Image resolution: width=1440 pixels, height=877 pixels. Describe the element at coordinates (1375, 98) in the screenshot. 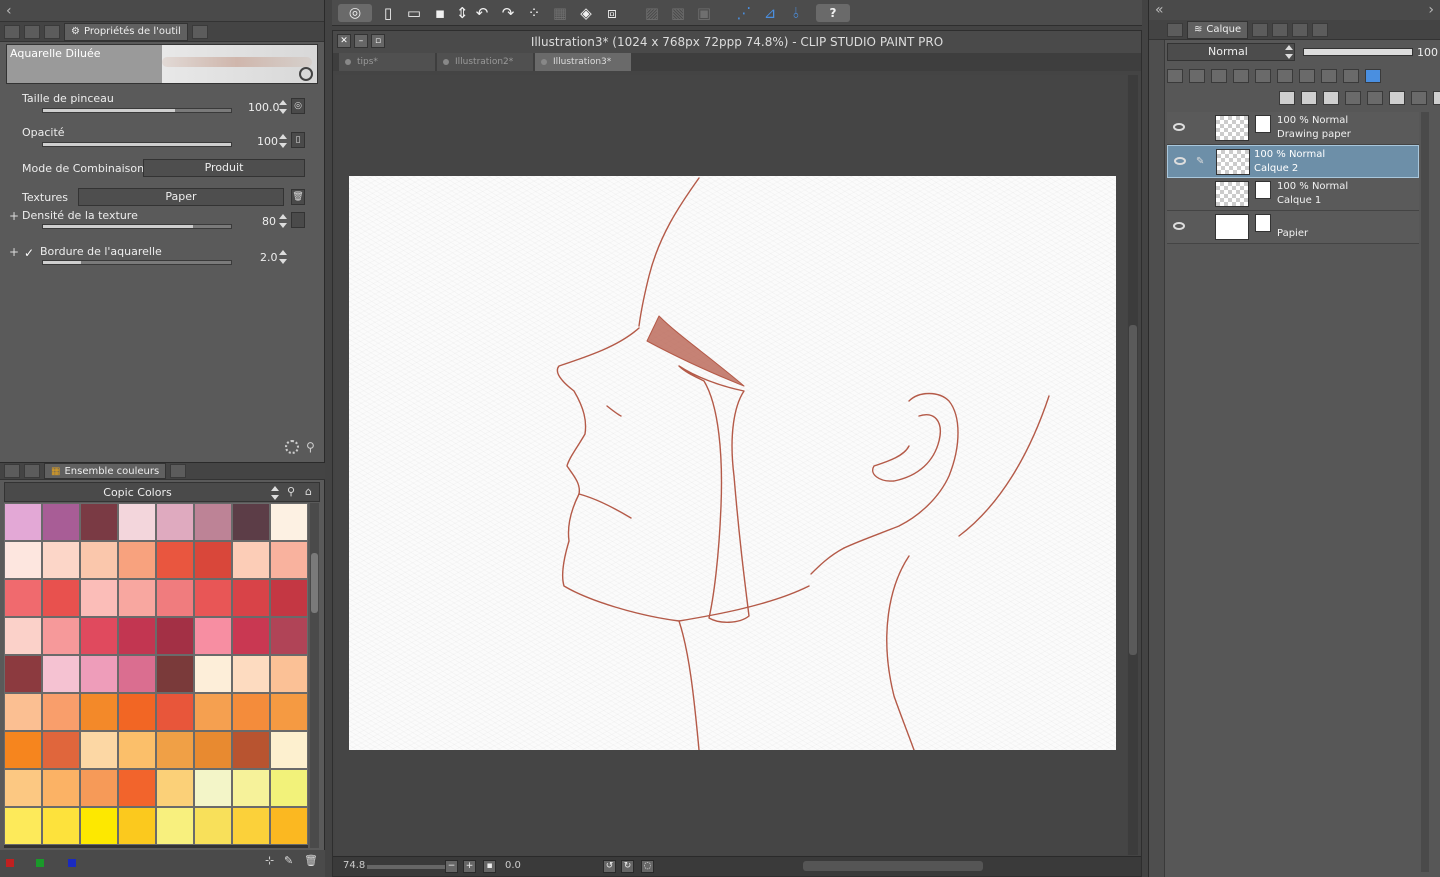

I see `merge-icon` at that location.